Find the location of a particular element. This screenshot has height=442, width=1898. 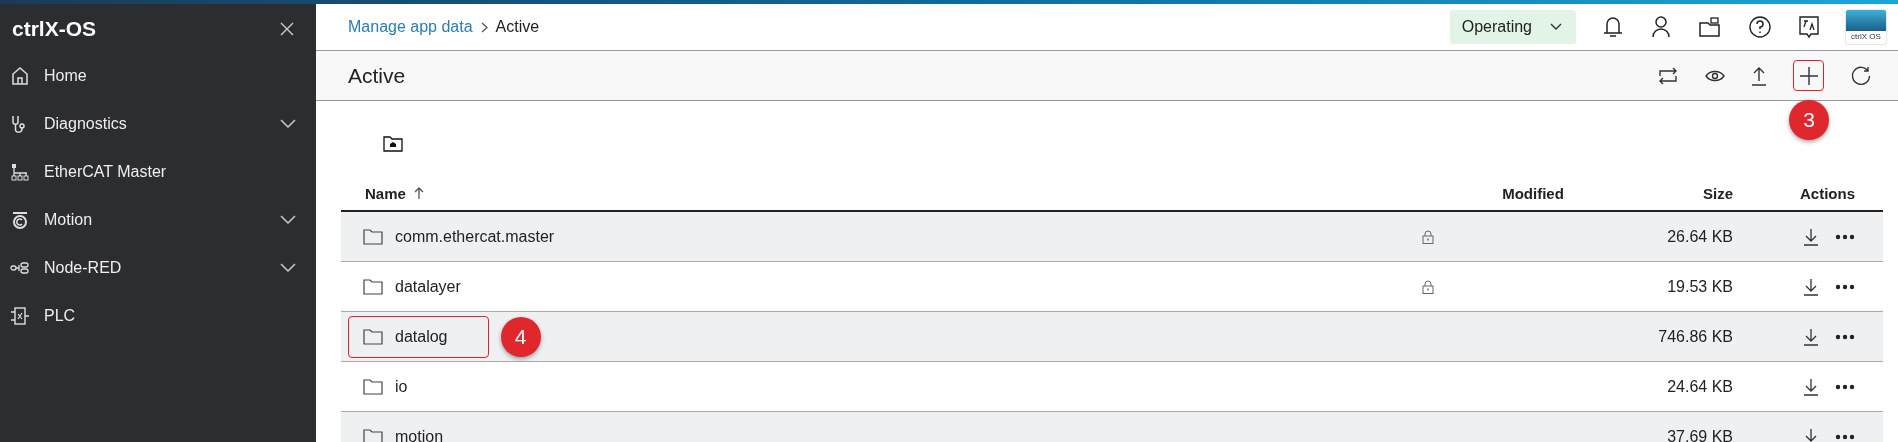

file-size: 746.86 KB is located at coordinates (1695, 336).